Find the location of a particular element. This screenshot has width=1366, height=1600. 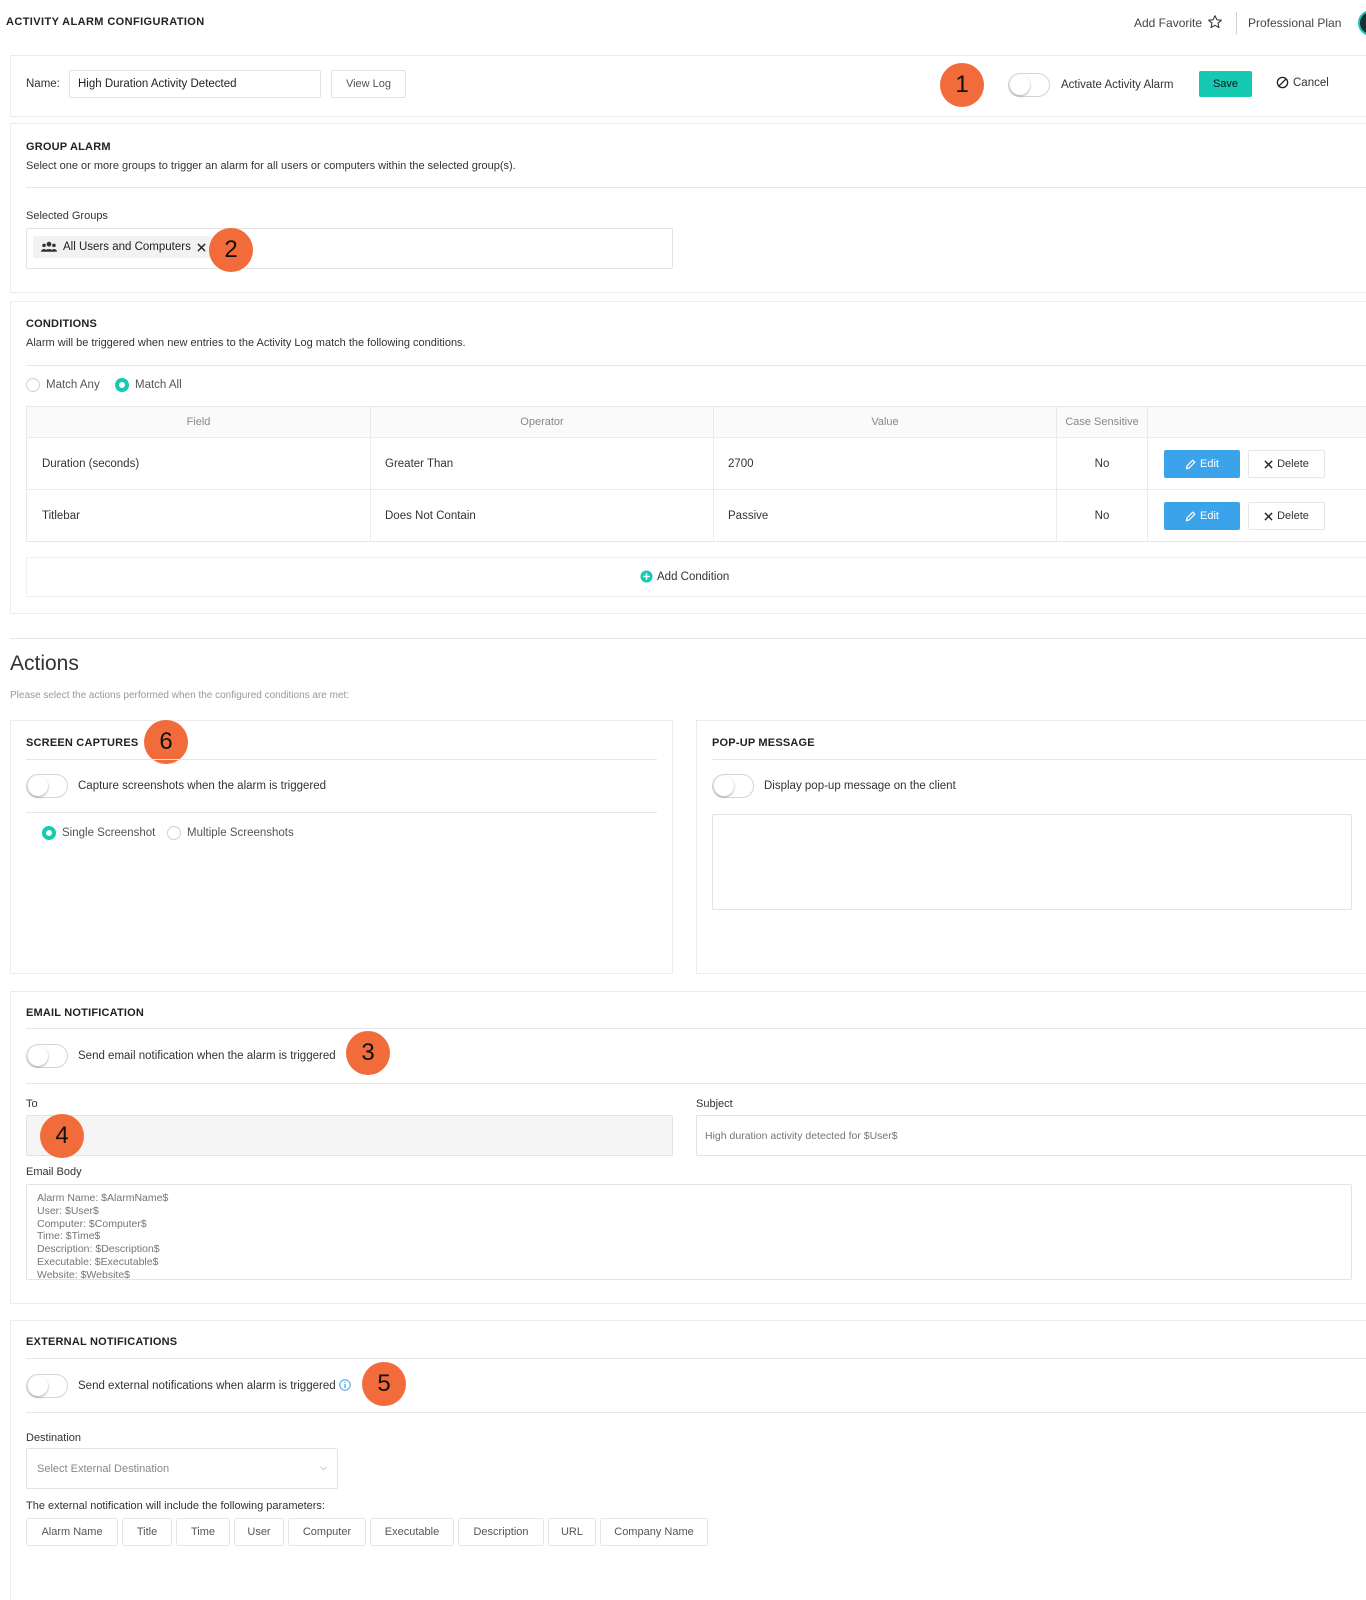

single-screenshot-label: Single Screenshot is located at coordinates (109, 833).